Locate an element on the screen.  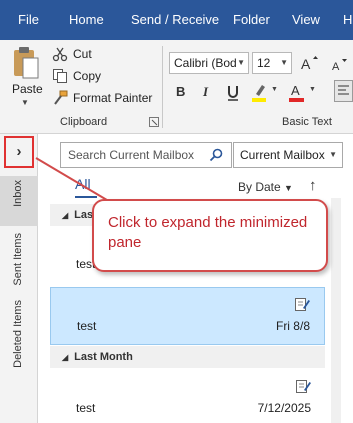
cut-label: Cut is located at coordinates (82, 54).